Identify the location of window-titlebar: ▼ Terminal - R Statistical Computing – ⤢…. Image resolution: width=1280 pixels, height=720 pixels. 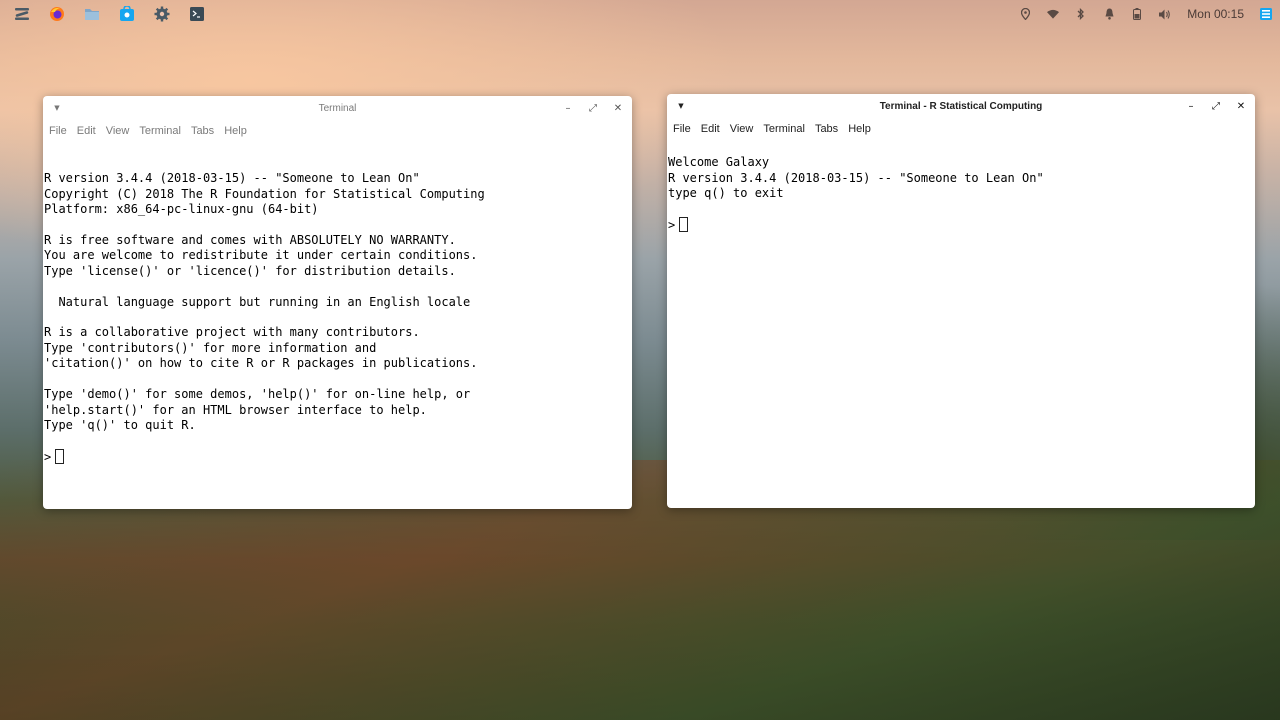
(961, 106).